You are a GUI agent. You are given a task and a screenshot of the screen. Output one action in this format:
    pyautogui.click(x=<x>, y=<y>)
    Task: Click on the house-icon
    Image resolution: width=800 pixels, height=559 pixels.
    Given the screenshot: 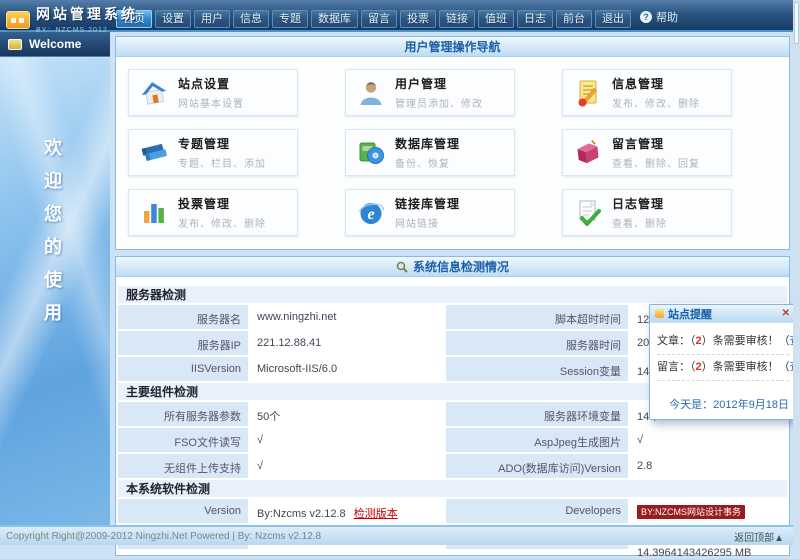 What is the action you would take?
    pyautogui.click(x=154, y=93)
    